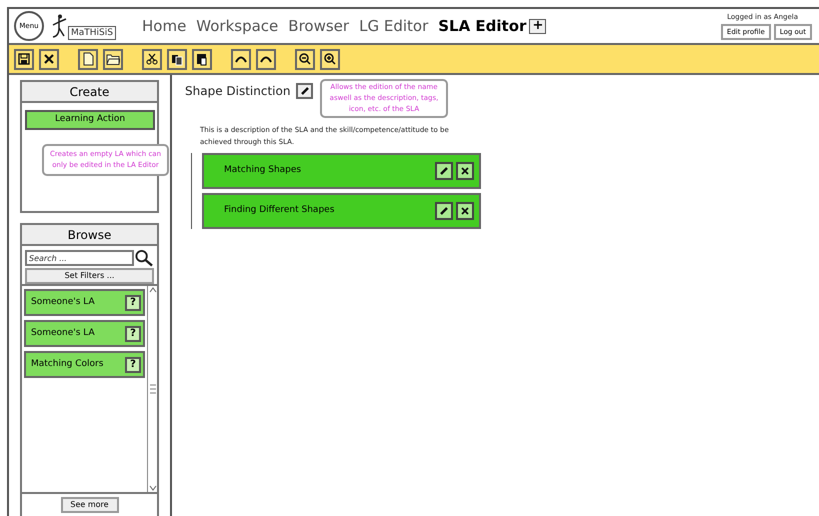  I want to click on nav-tab: Home, so click(164, 26).